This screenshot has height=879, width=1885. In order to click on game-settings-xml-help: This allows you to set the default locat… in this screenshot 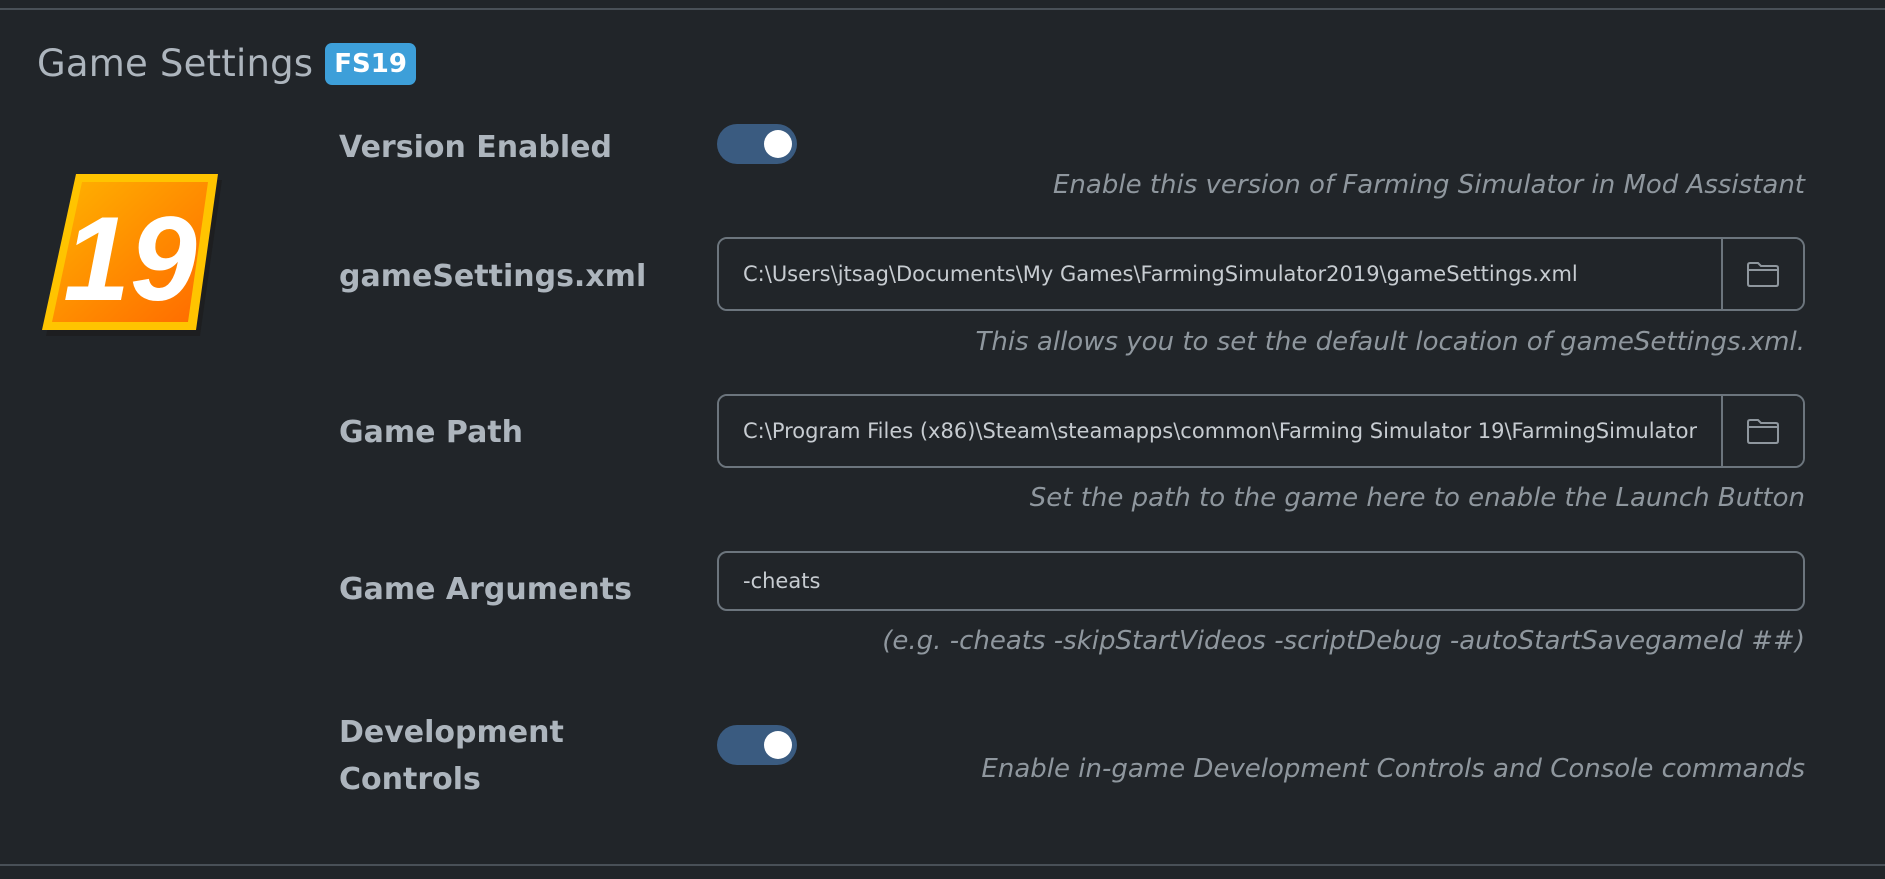, I will do `click(1390, 342)`.